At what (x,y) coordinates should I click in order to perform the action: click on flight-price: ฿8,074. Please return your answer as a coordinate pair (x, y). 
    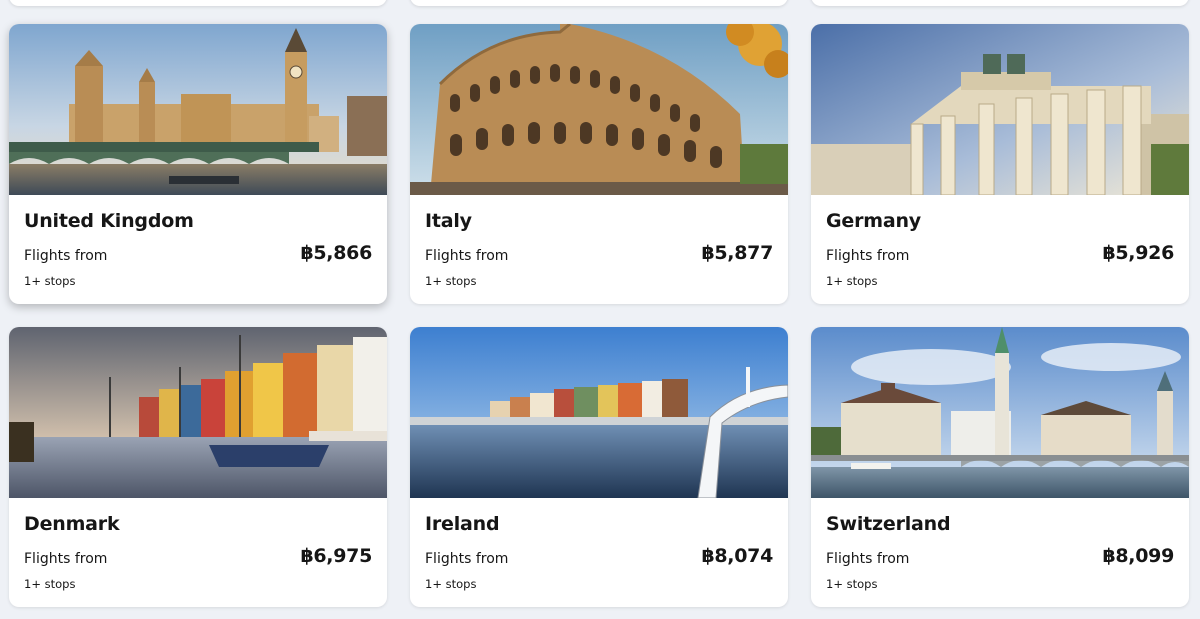
    Looking at the image, I should click on (737, 556).